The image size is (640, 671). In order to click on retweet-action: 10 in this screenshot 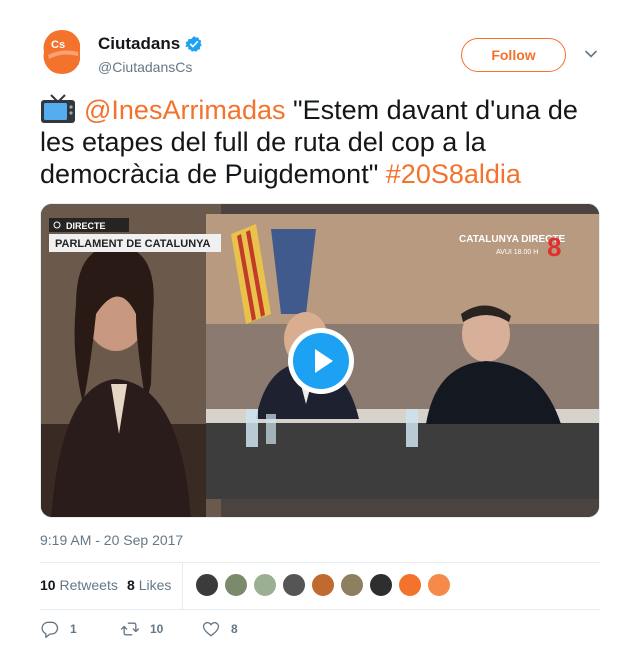, I will do `click(141, 629)`.